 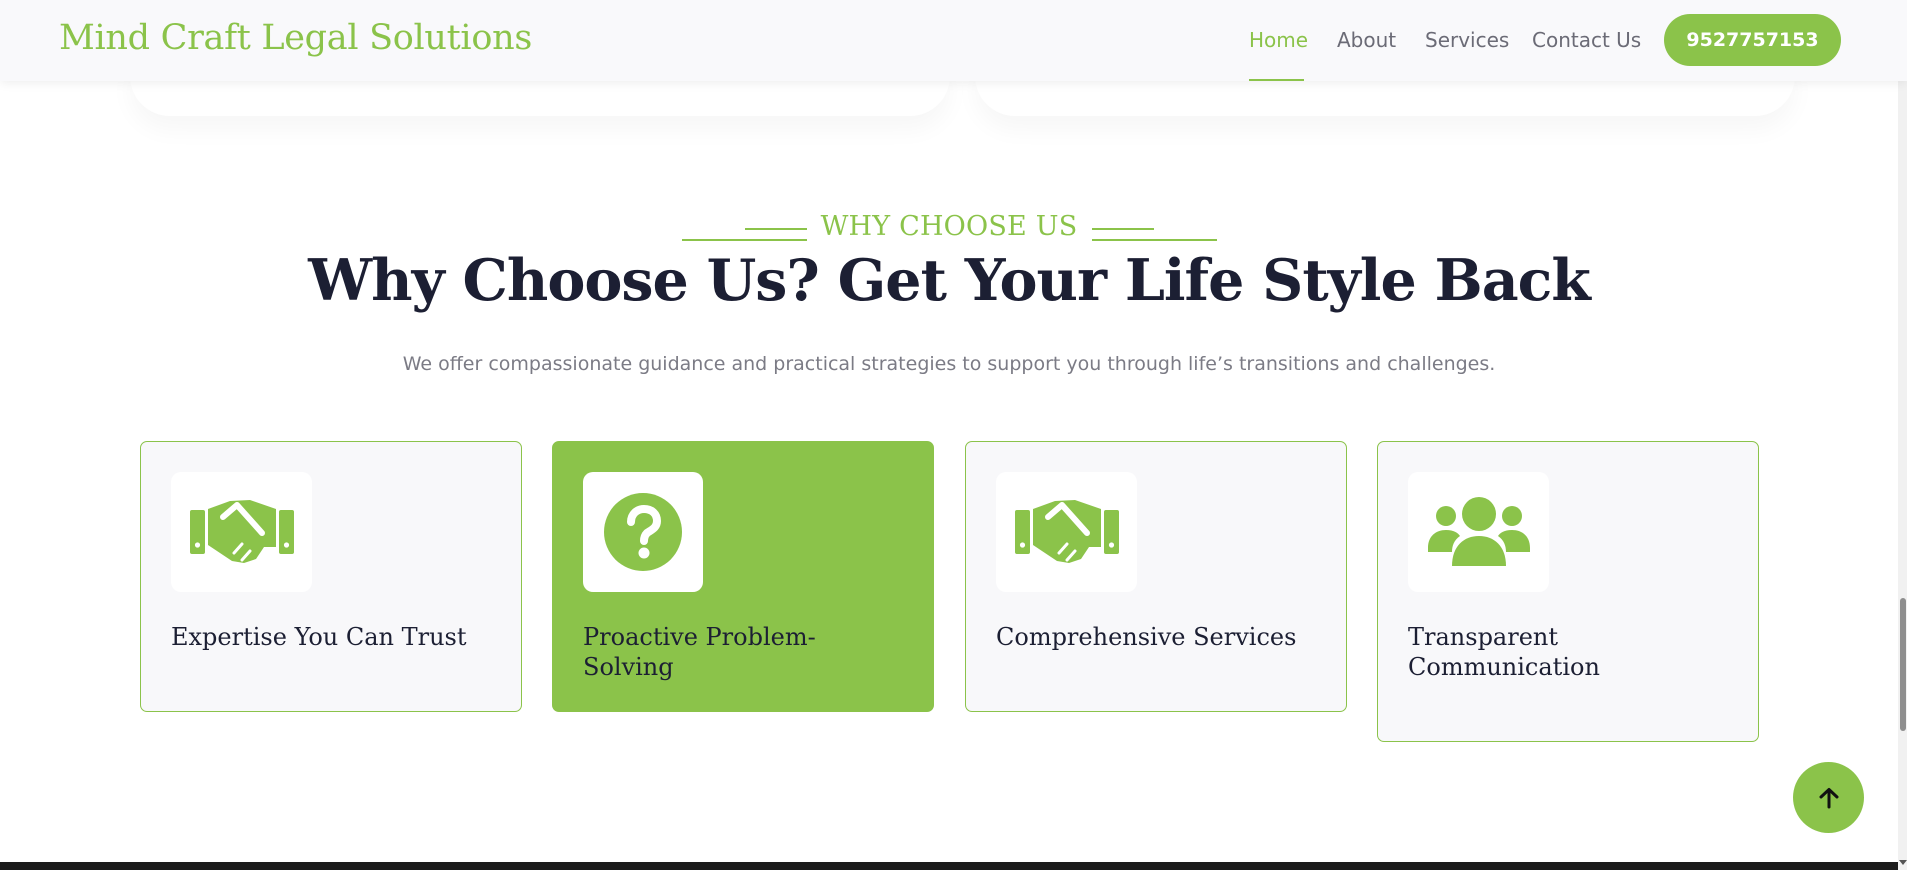 I want to click on nav-contact-us: Contact Us, so click(x=1586, y=40).